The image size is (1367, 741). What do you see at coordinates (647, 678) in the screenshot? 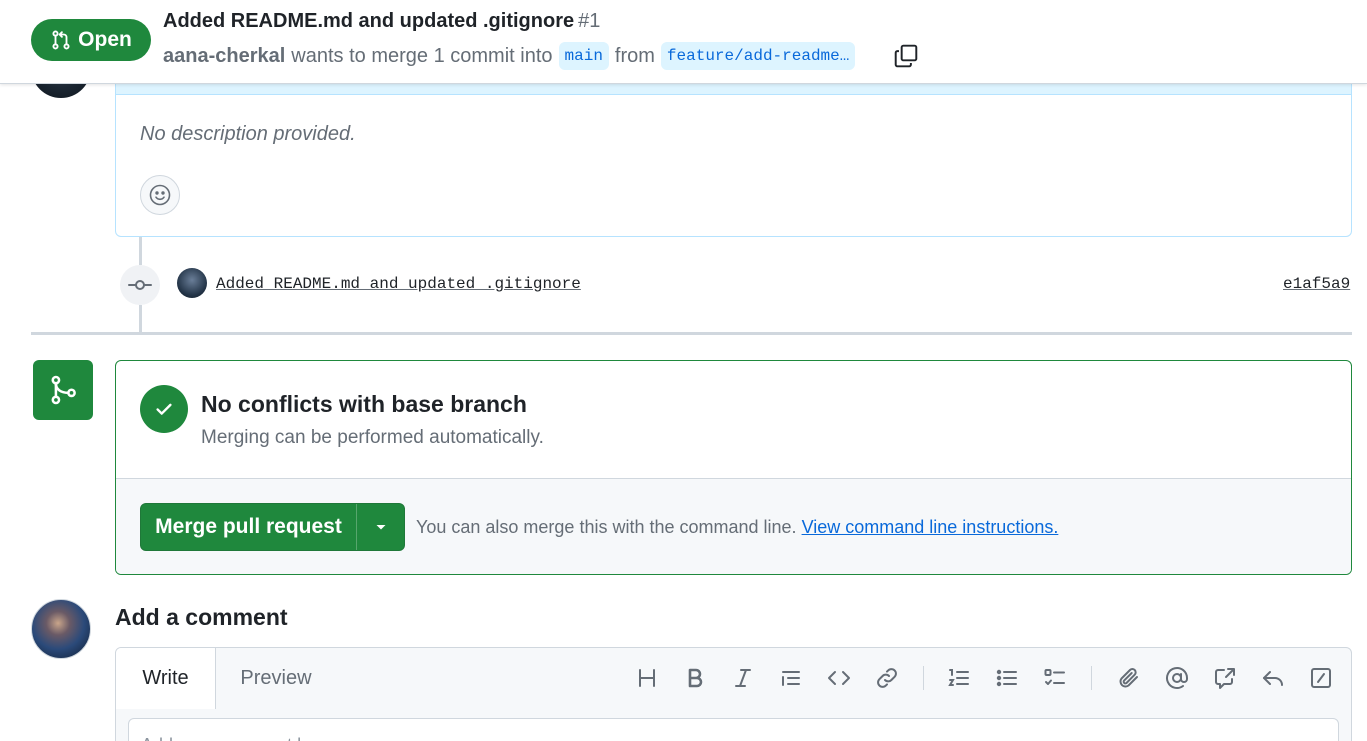
I see `heading-icon` at bounding box center [647, 678].